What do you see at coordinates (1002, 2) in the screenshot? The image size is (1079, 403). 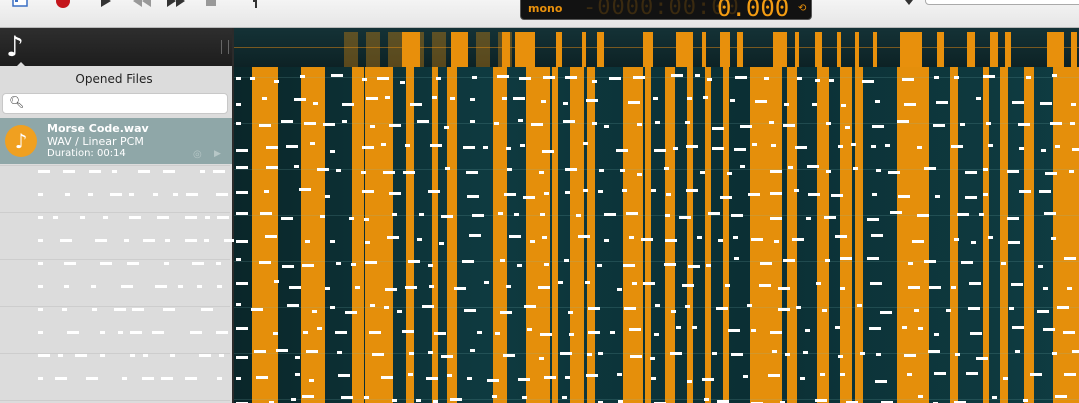 I see `toolbar-search-field` at bounding box center [1002, 2].